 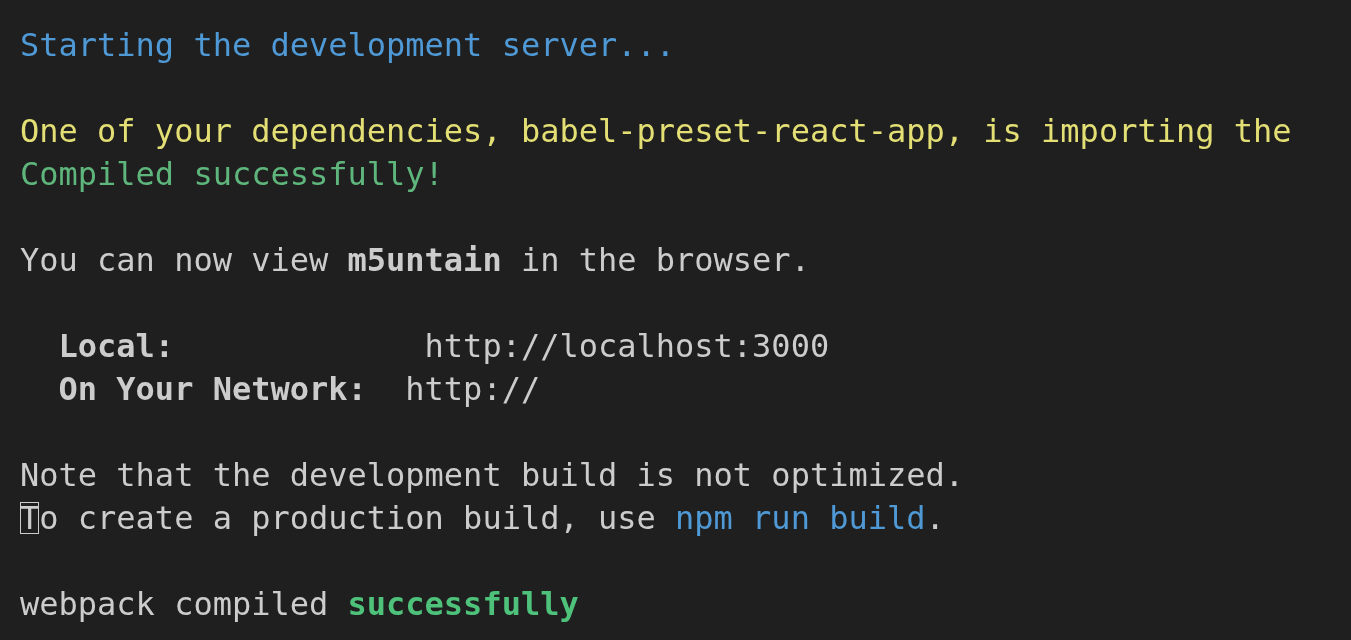 I want to click on terminal-line: Note that the development build is not optimized., so click(x=492, y=475).